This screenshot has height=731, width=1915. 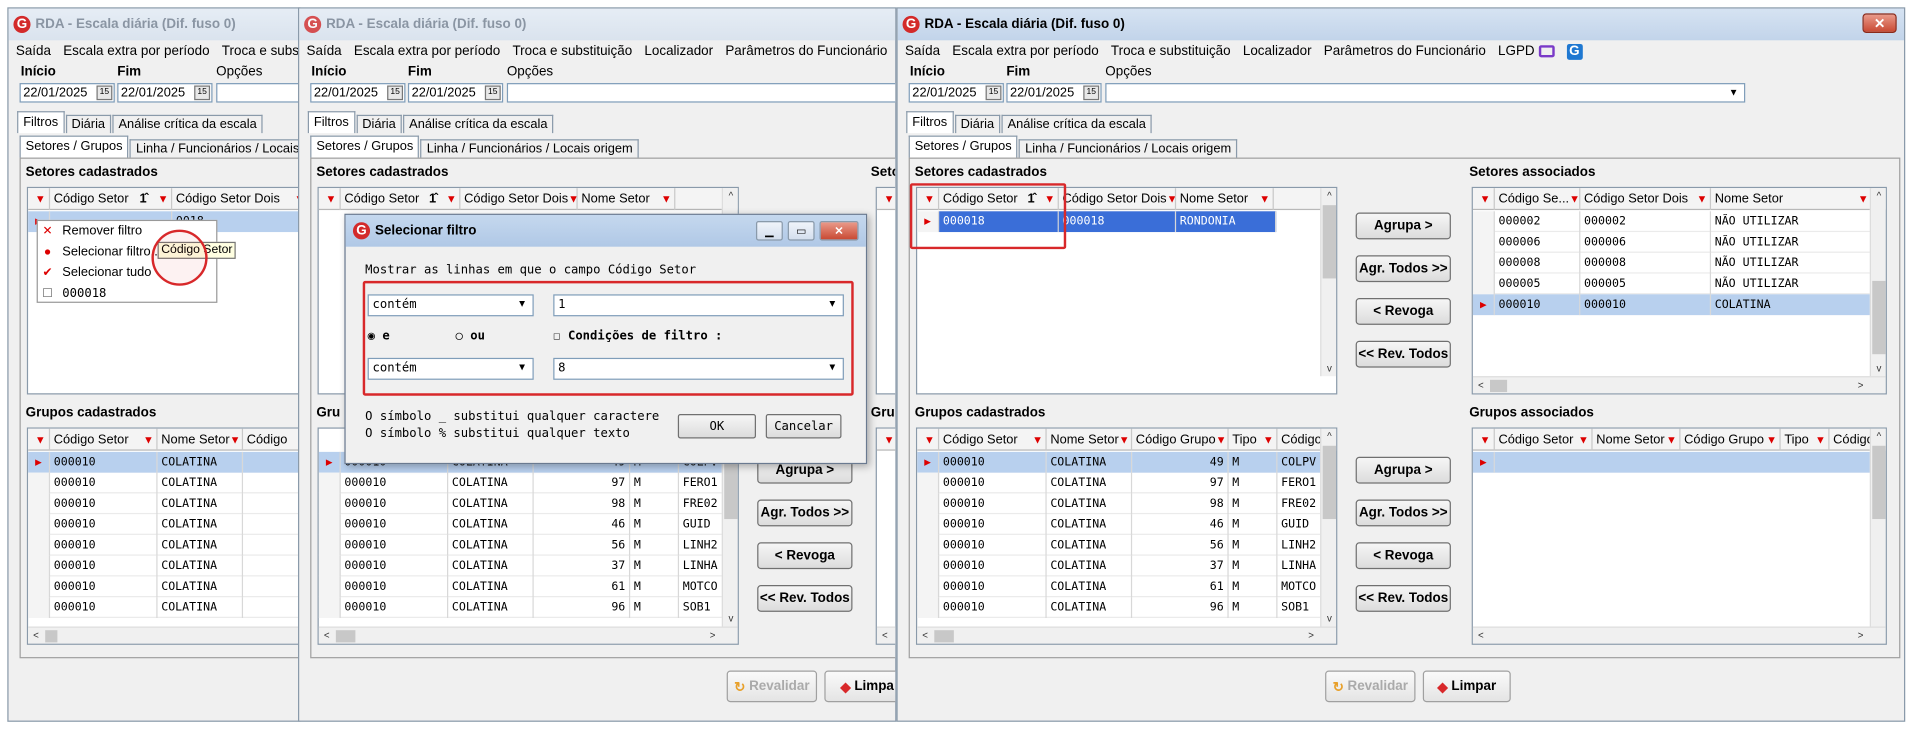 What do you see at coordinates (1672, 222) in the screenshot?
I see `table-row: 000002 000002 NÃO UTILIZAR` at bounding box center [1672, 222].